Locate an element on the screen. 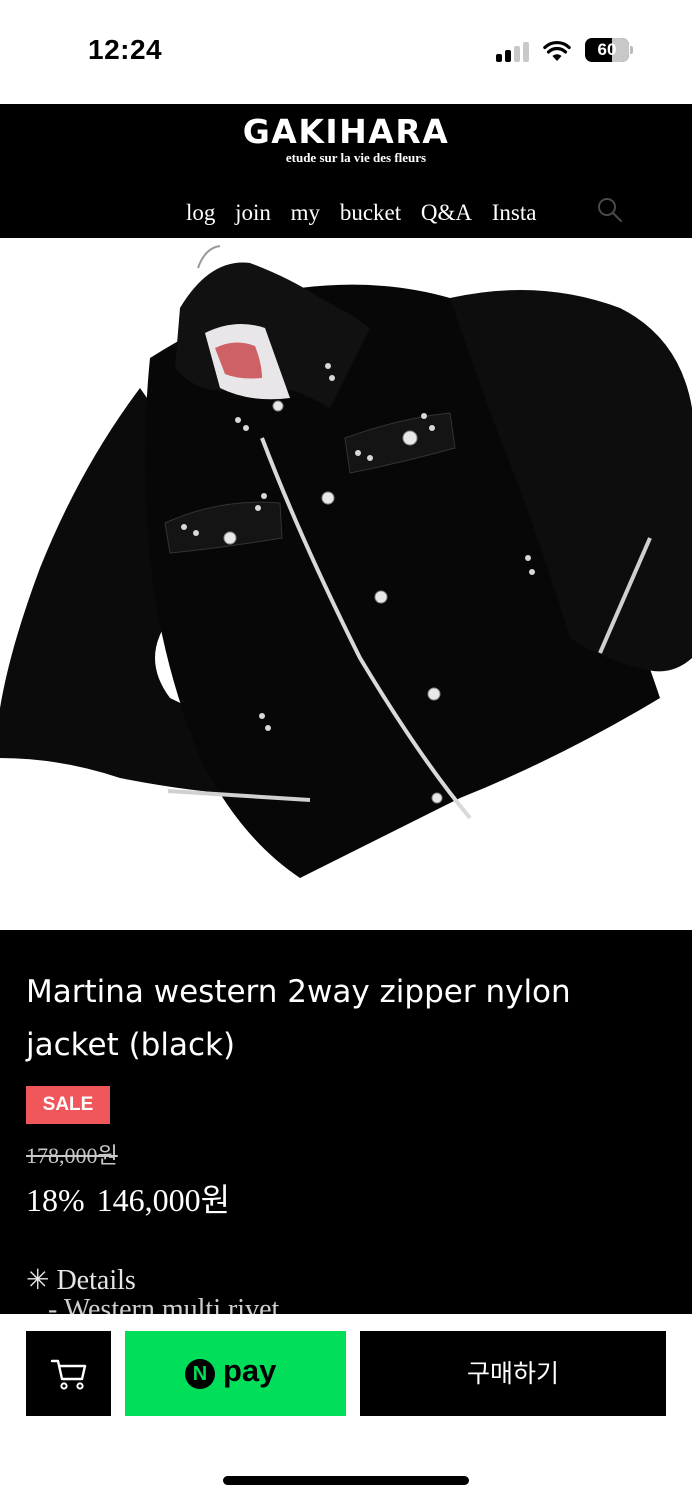  main-nav: log join my bucket Q&A Insta is located at coordinates (368, 213).